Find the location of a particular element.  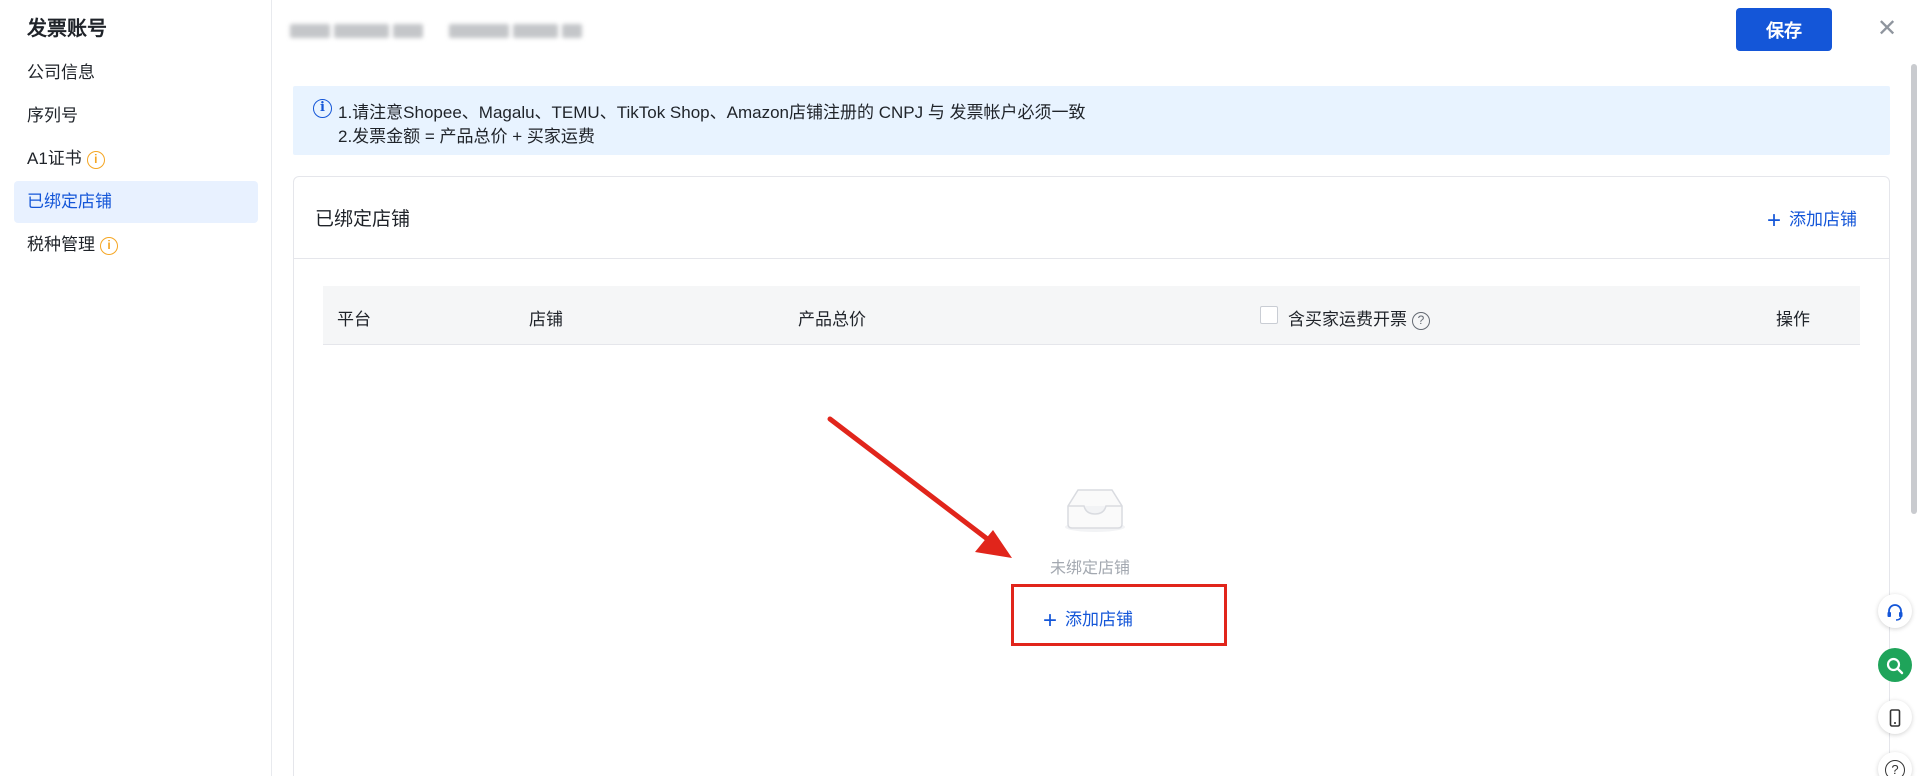

sidebar-item-label: 序列号 is located at coordinates (52, 115).